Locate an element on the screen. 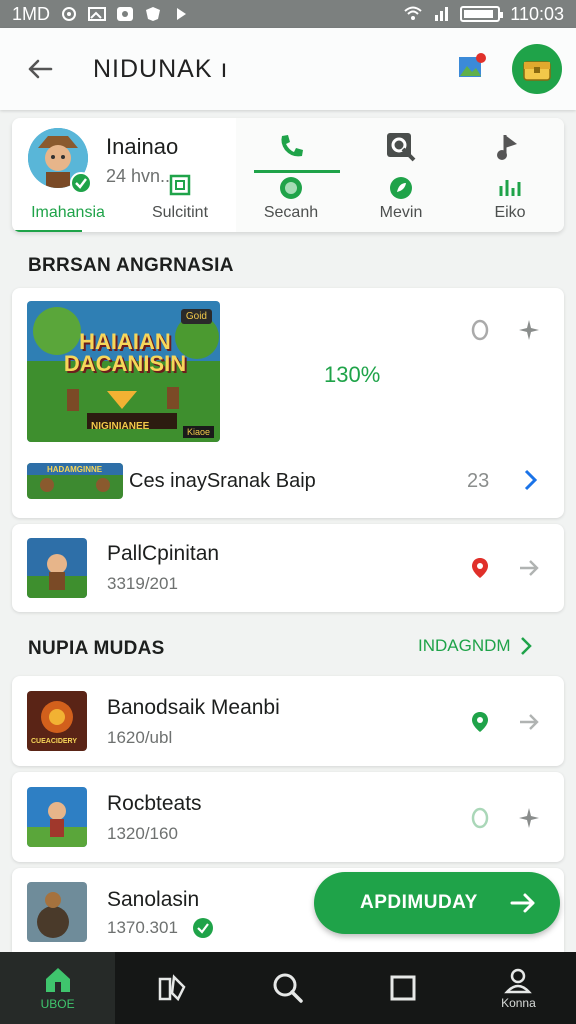 This screenshot has height=1024, width=576. profile-icon is located at coordinates (518, 981).